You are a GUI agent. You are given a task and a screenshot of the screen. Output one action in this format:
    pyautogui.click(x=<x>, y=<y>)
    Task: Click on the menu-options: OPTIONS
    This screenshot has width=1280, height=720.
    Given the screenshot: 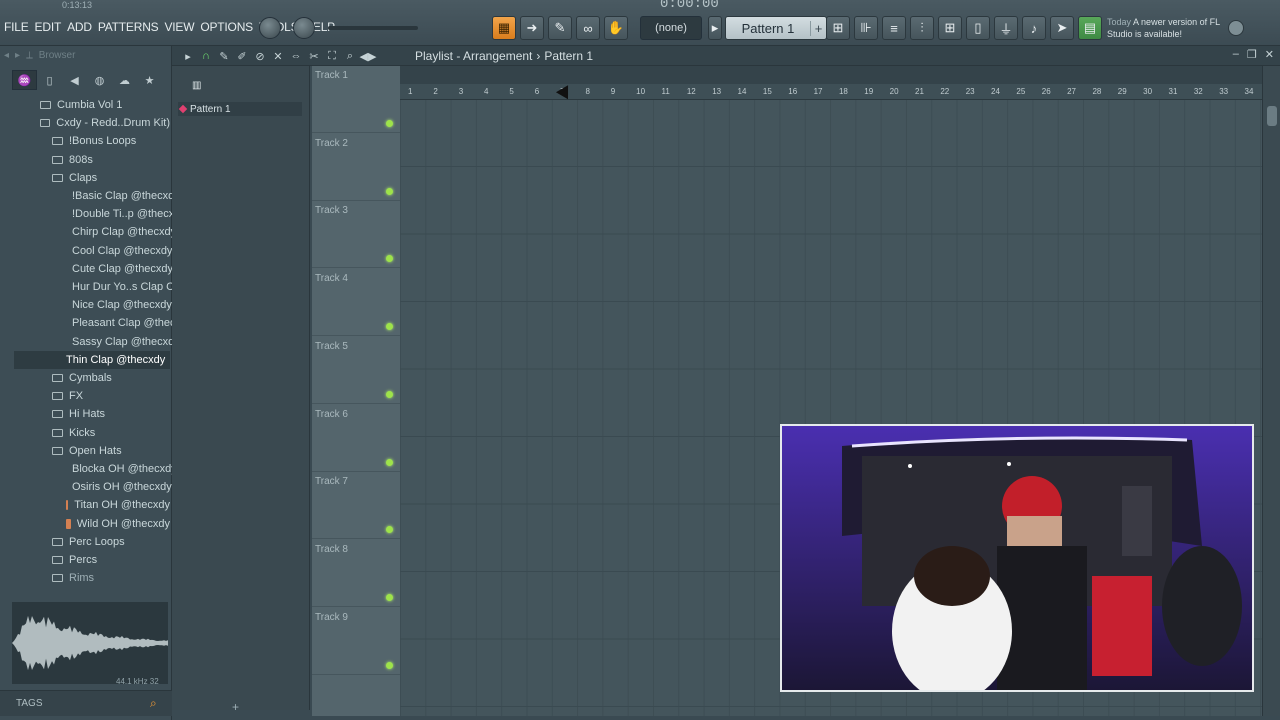 What is the action you would take?
    pyautogui.click(x=226, y=27)
    